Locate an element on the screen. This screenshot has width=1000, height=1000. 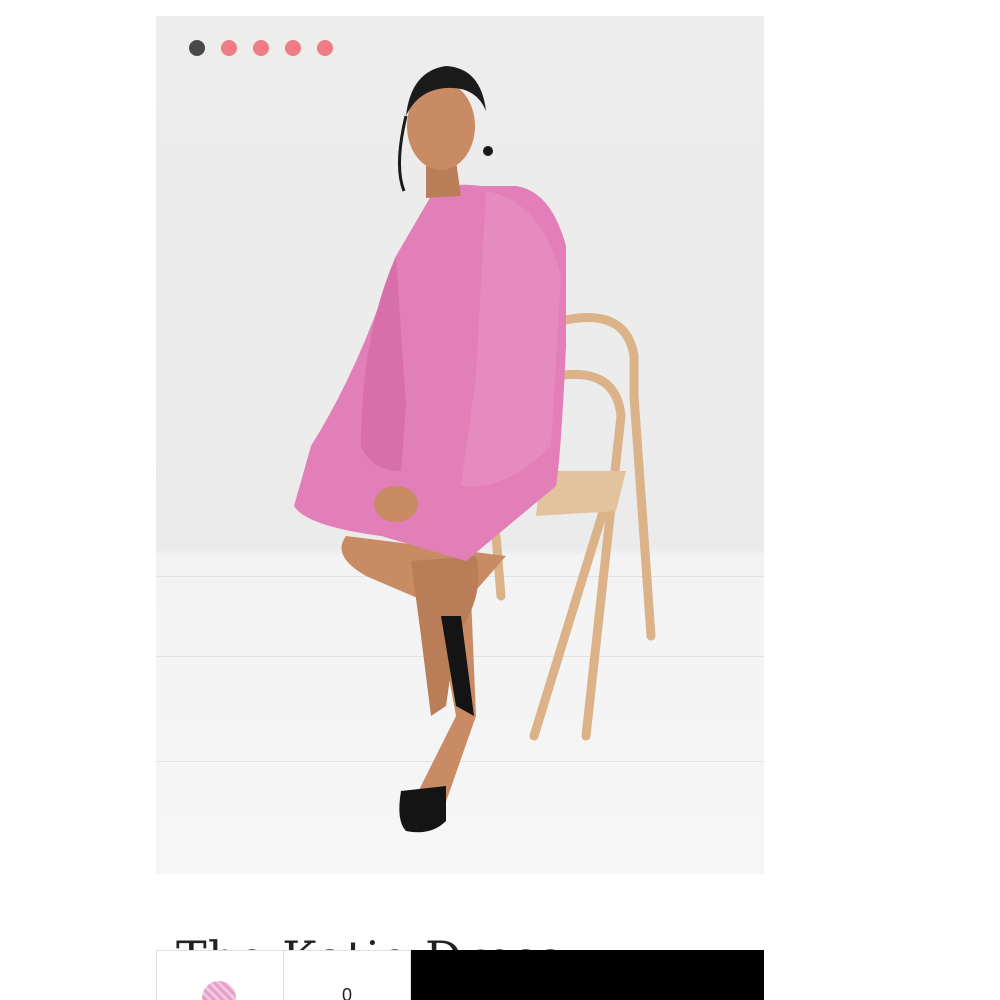
quantity-value: 0 is located at coordinates (346, 992).